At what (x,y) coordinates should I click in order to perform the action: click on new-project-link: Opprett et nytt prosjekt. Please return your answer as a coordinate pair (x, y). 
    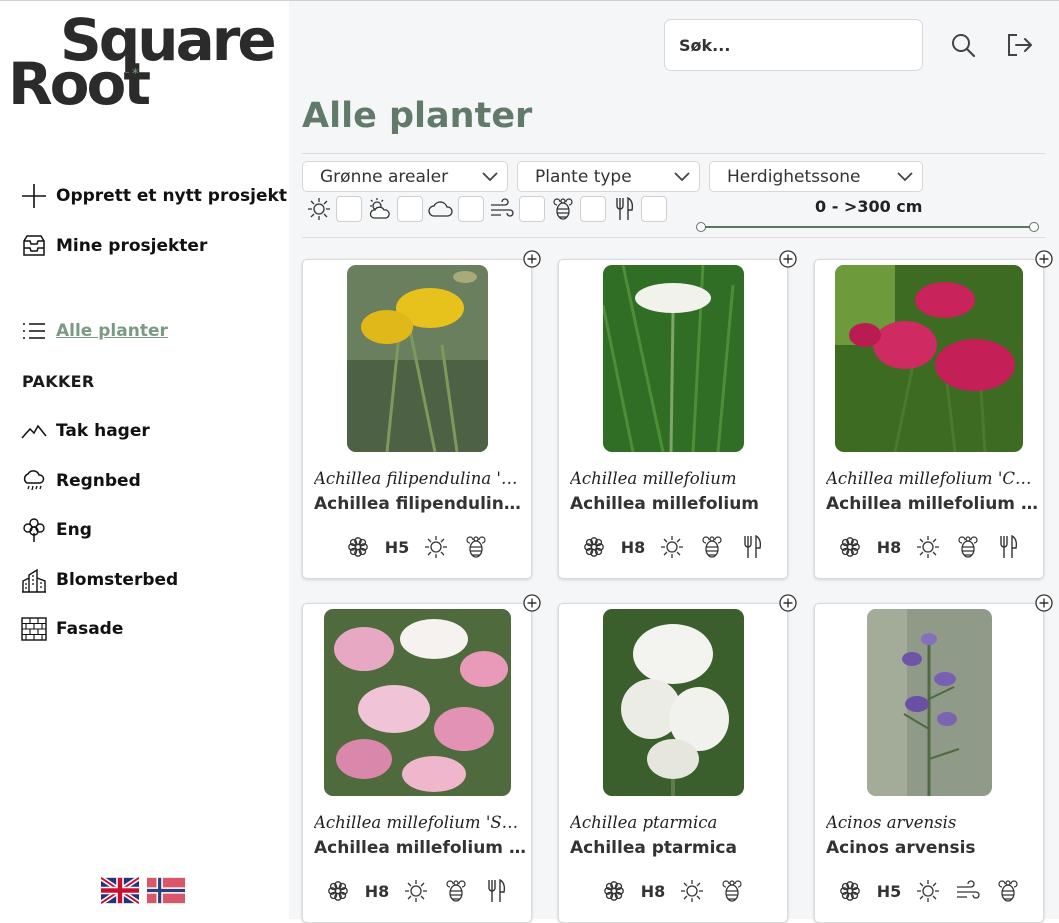
    Looking at the image, I should click on (154, 196).